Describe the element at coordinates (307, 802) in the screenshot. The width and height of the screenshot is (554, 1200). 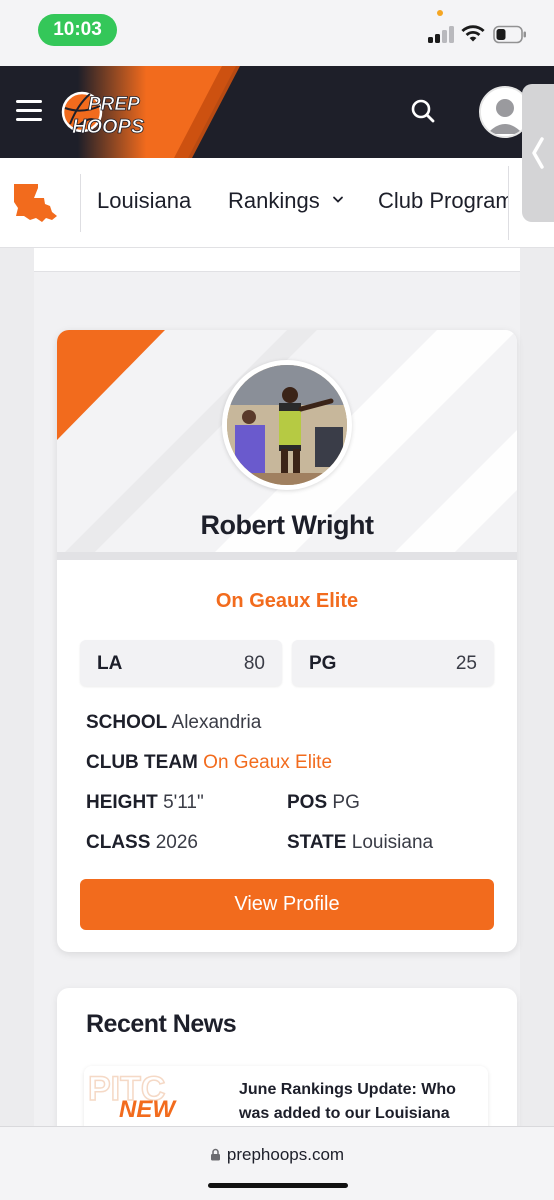
I see `position-label: POS` at that location.